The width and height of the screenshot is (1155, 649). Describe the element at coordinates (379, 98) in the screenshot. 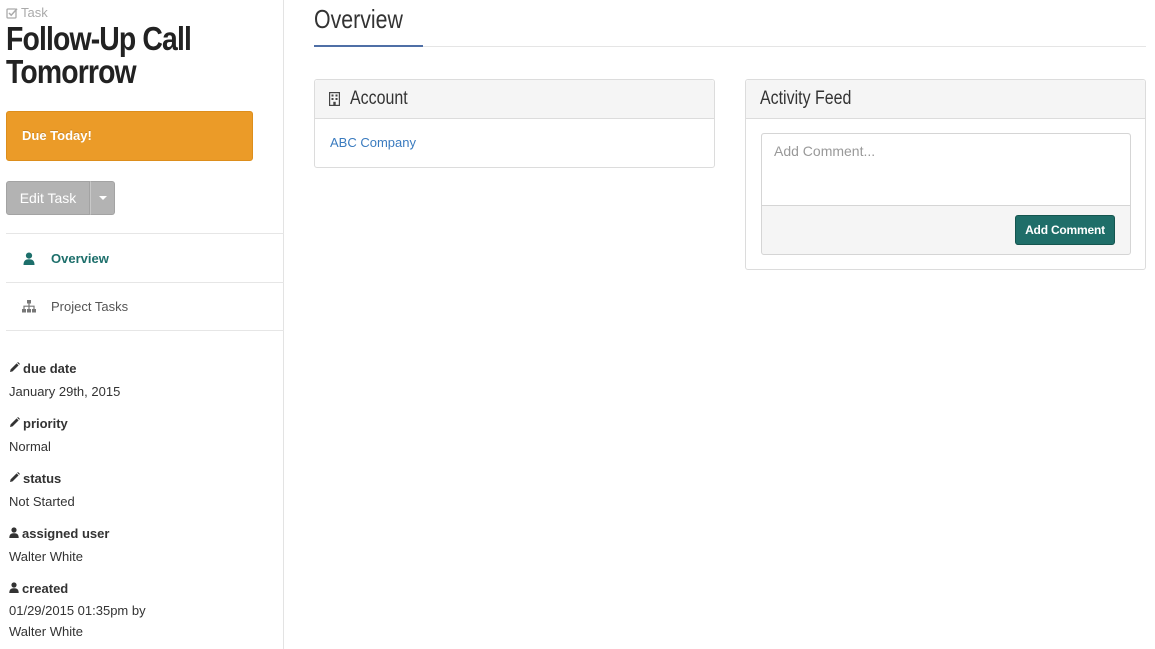

I see `account-panel-title: Account` at that location.